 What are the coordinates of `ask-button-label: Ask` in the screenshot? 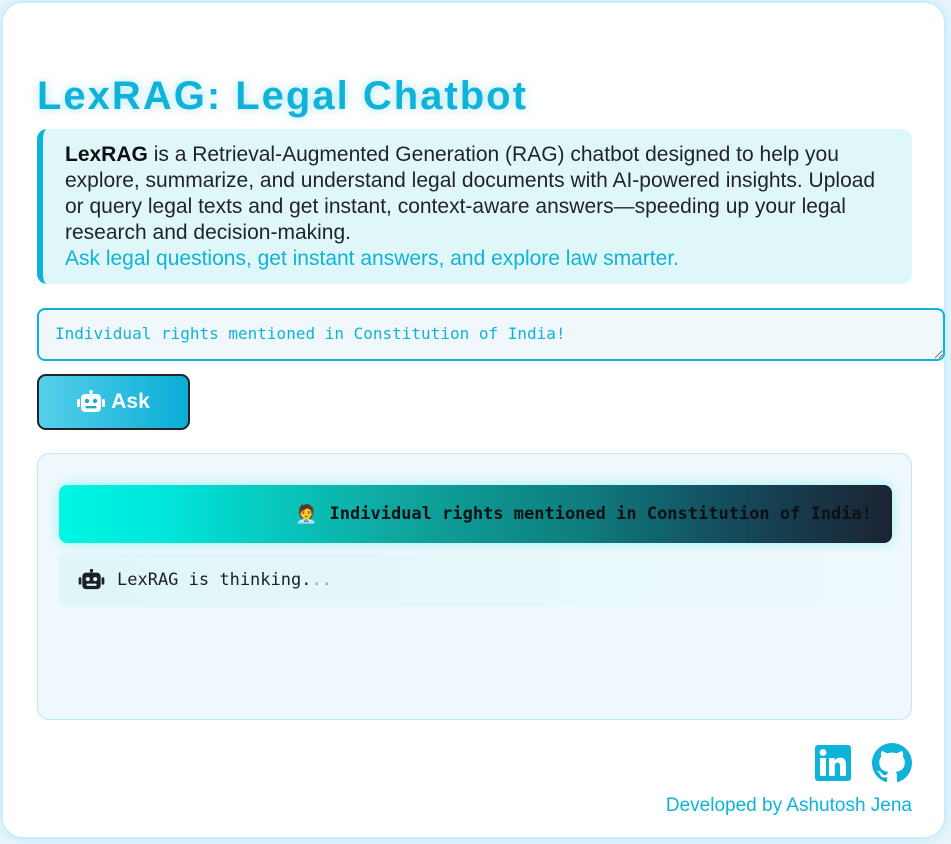 It's located at (130, 401).